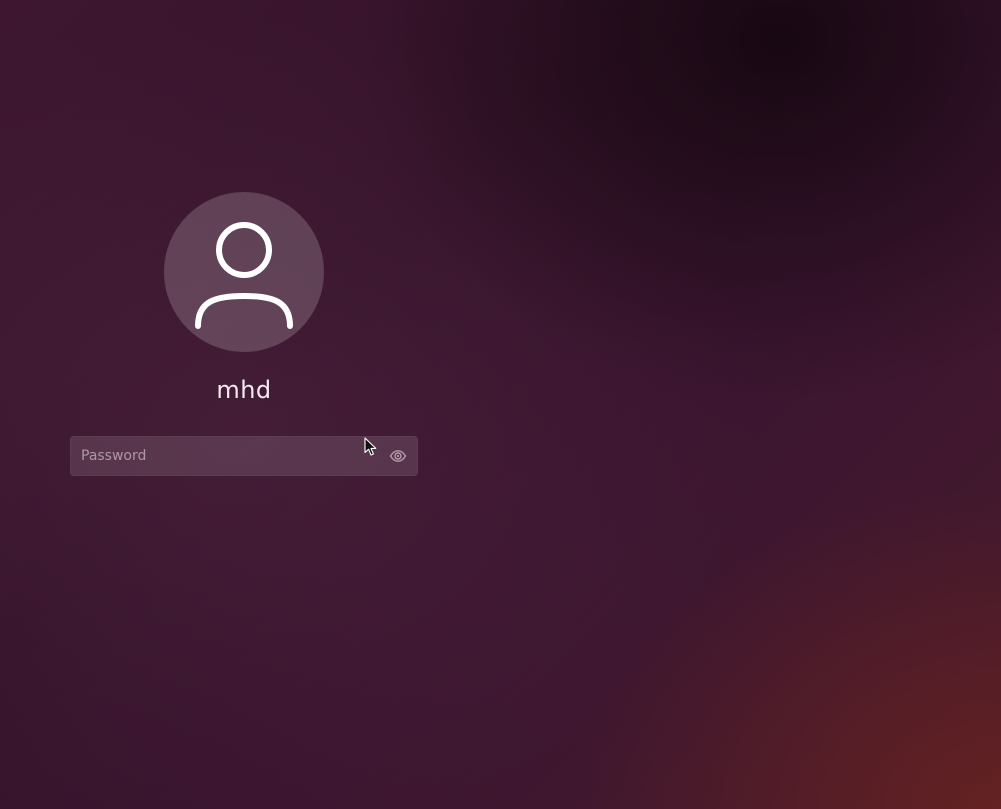 The width and height of the screenshot is (1001, 809). Describe the element at coordinates (370, 446) in the screenshot. I see `mouse-pointer-icon` at that location.